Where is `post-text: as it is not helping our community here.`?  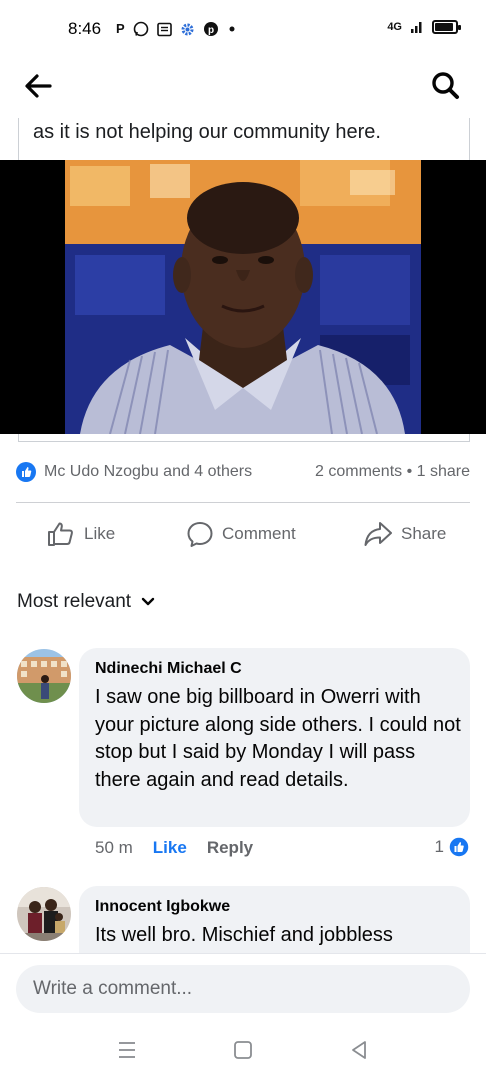
post-text: as it is not helping our community here. is located at coordinates (207, 132).